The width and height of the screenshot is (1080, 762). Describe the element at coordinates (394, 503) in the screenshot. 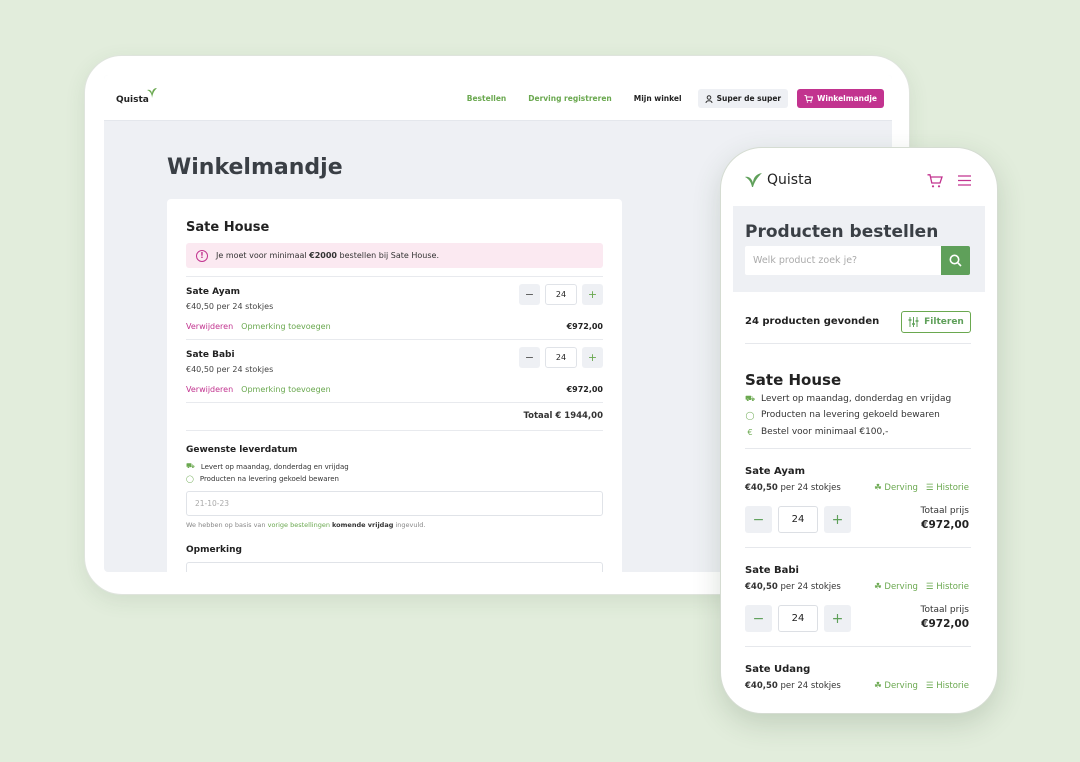

I see `delivery-date-input: 21-10-23` at that location.